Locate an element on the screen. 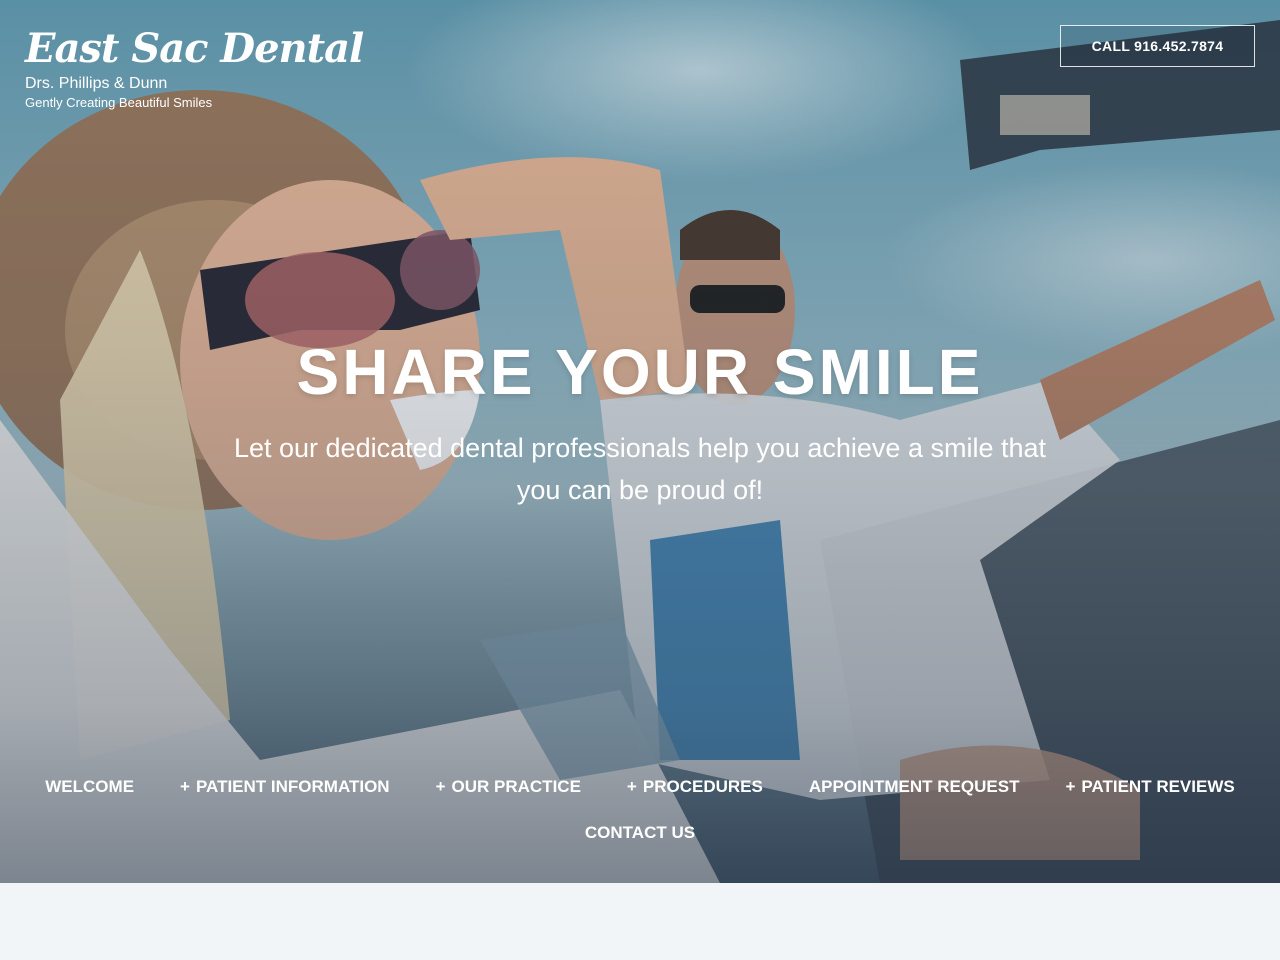 The width and height of the screenshot is (1280, 960). nav-item-appointment-request: APPOINTMENT REQUEST is located at coordinates (914, 787).